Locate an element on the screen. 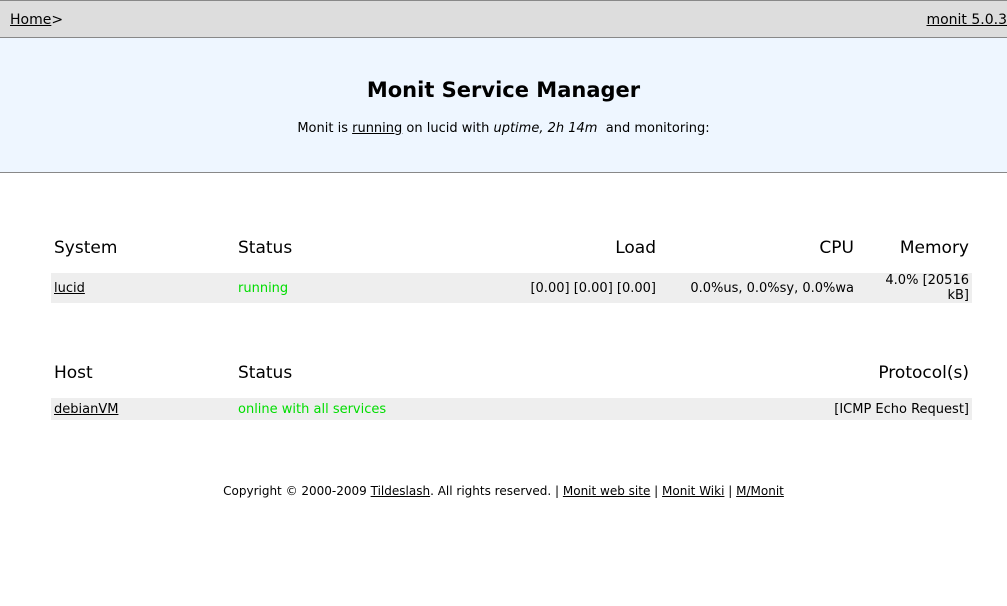 Image resolution: width=1007 pixels, height=606 pixels. system-table-header: System Status Load CPU Memory is located at coordinates (511, 248).